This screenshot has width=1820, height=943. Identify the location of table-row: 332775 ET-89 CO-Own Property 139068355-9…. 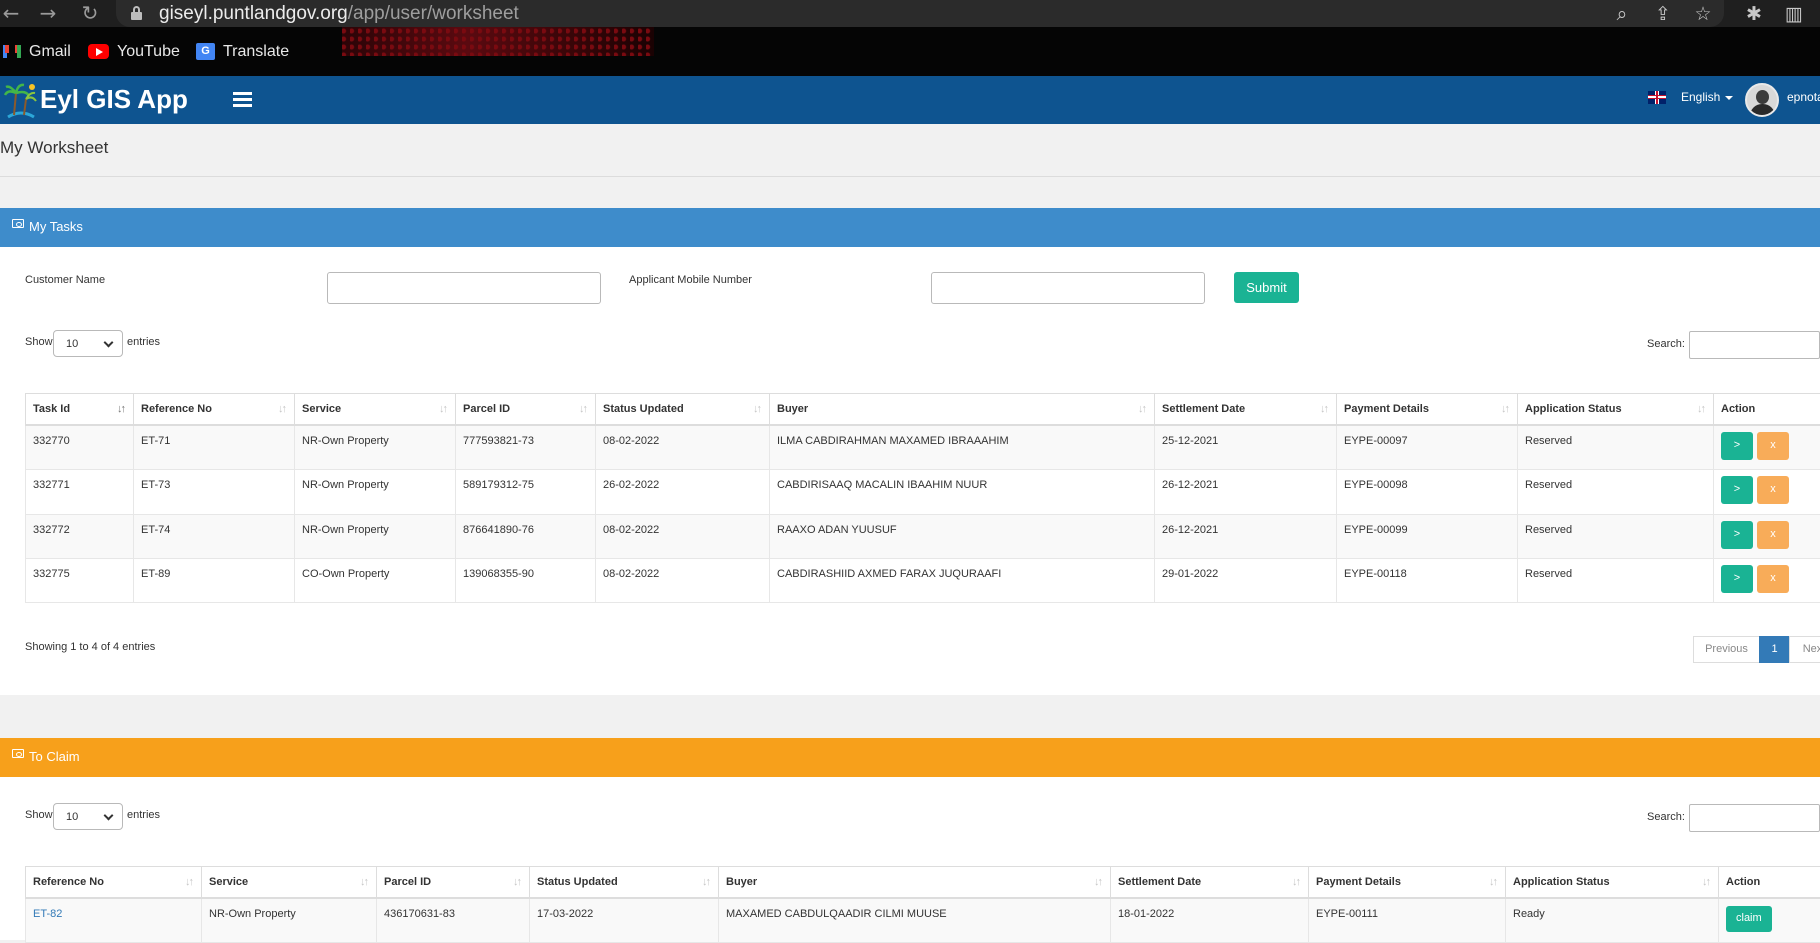
(923, 581).